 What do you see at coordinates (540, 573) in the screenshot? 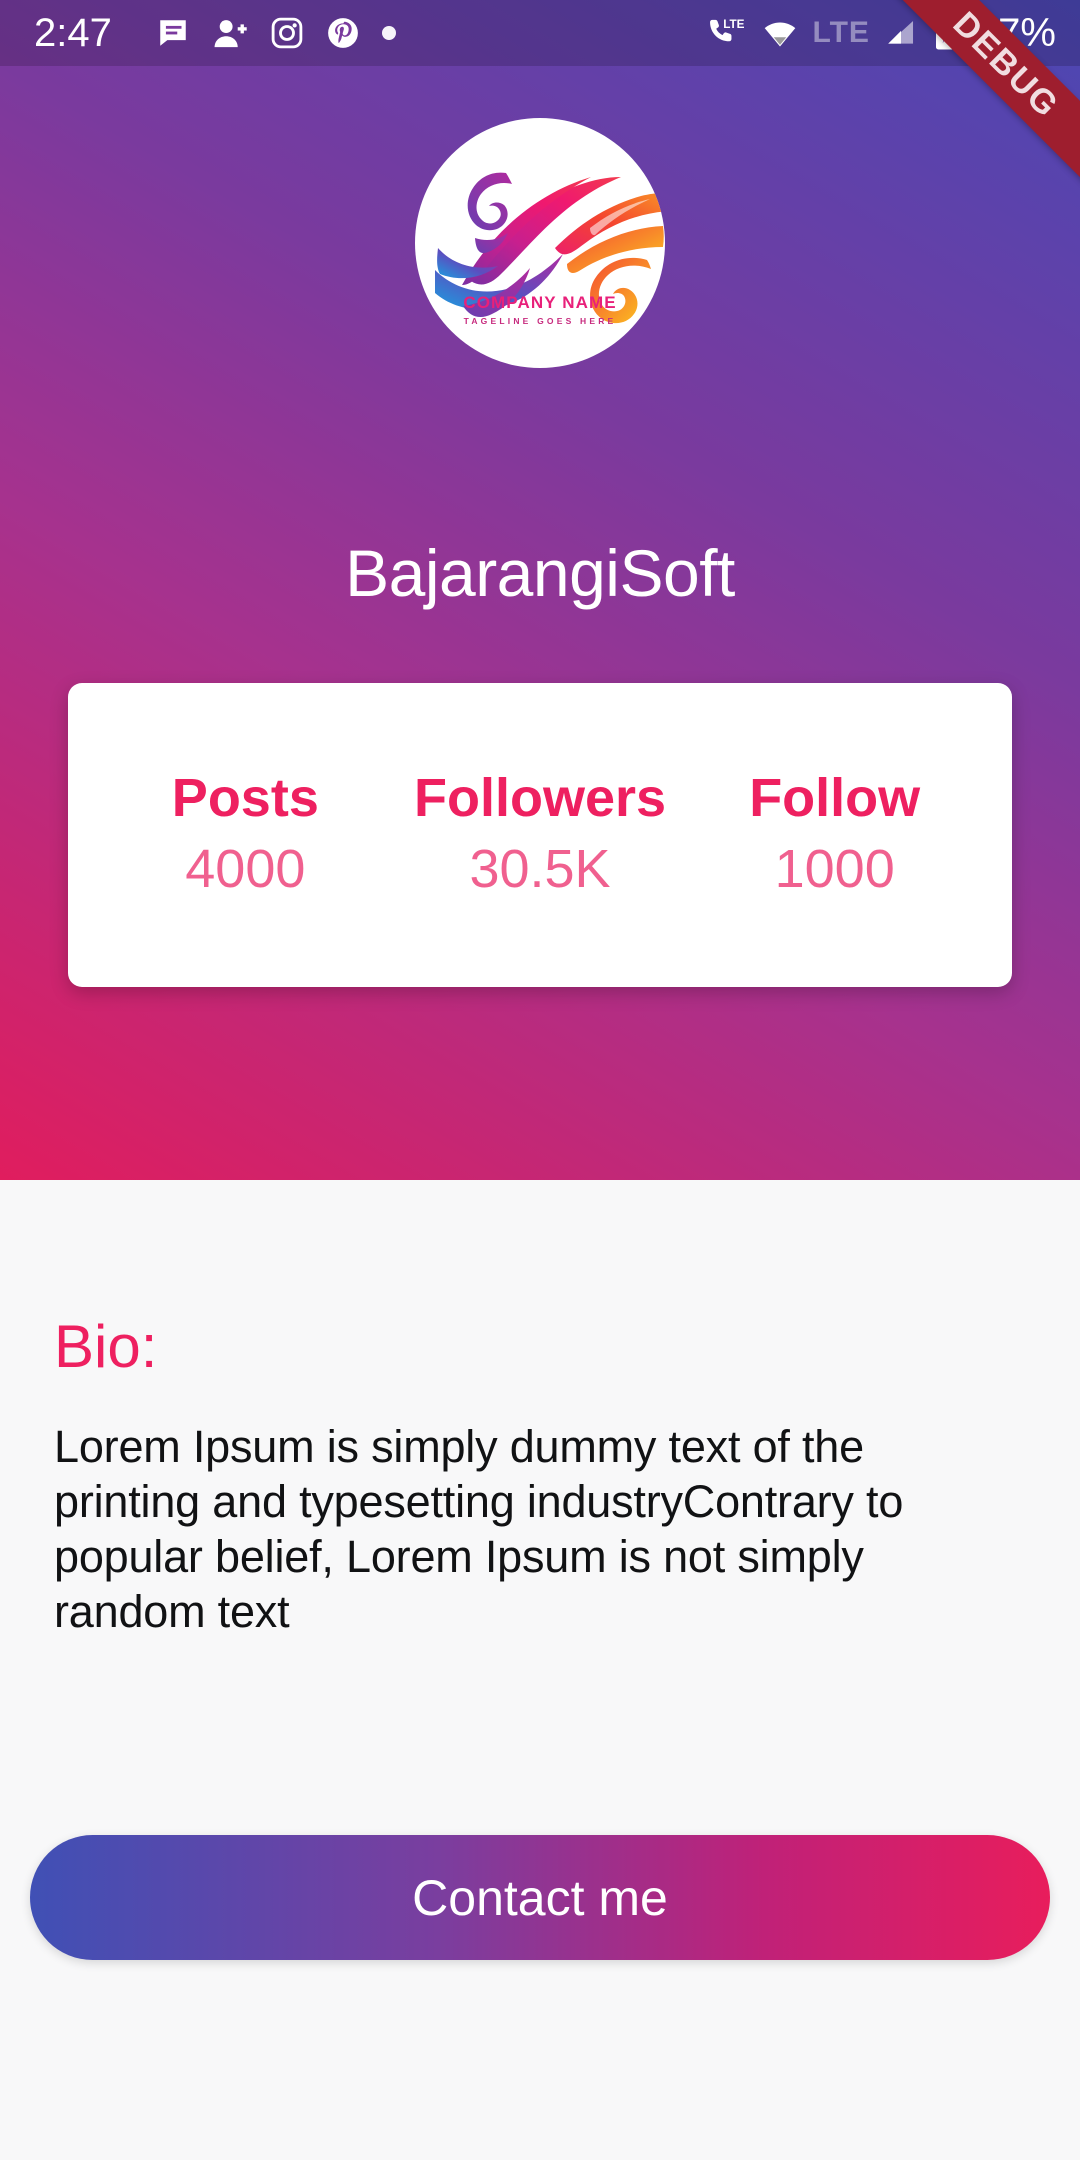
I see `profile-name: BajarangiSoft` at bounding box center [540, 573].